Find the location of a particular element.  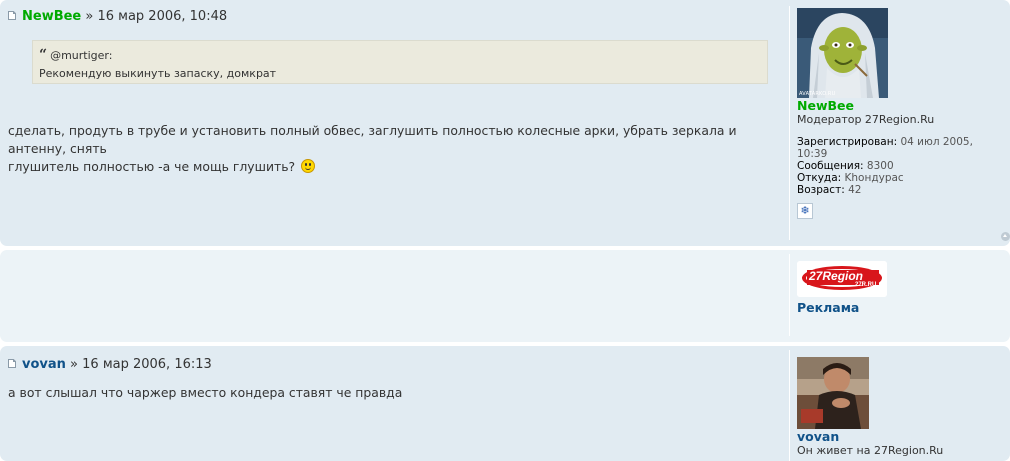

ad-logo-text: 27Region is located at coordinates (836, 276).